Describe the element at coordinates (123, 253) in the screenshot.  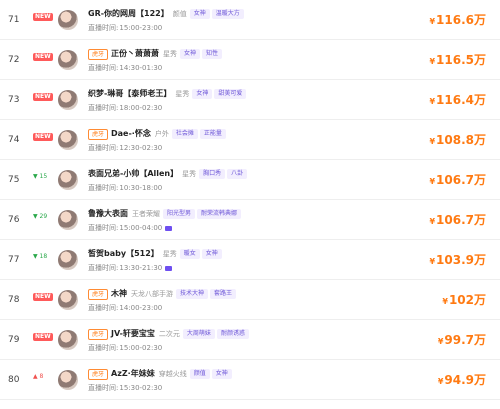
I see `streamer-name: 皙贺baby【512】` at that location.